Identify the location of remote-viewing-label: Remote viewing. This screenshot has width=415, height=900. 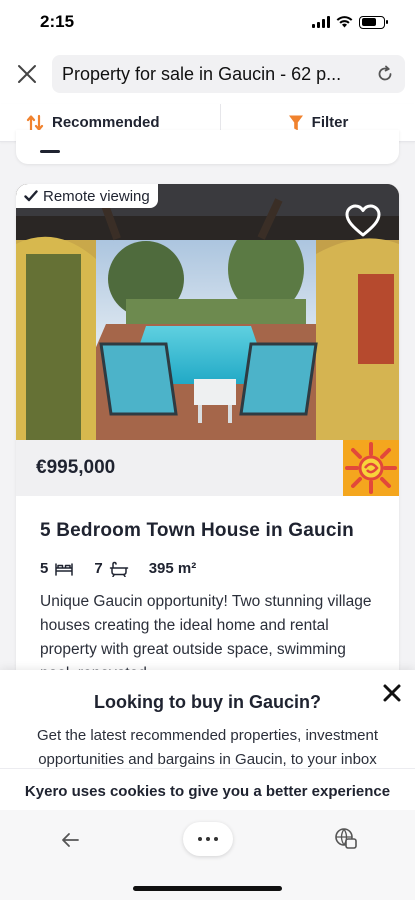
(96, 196).